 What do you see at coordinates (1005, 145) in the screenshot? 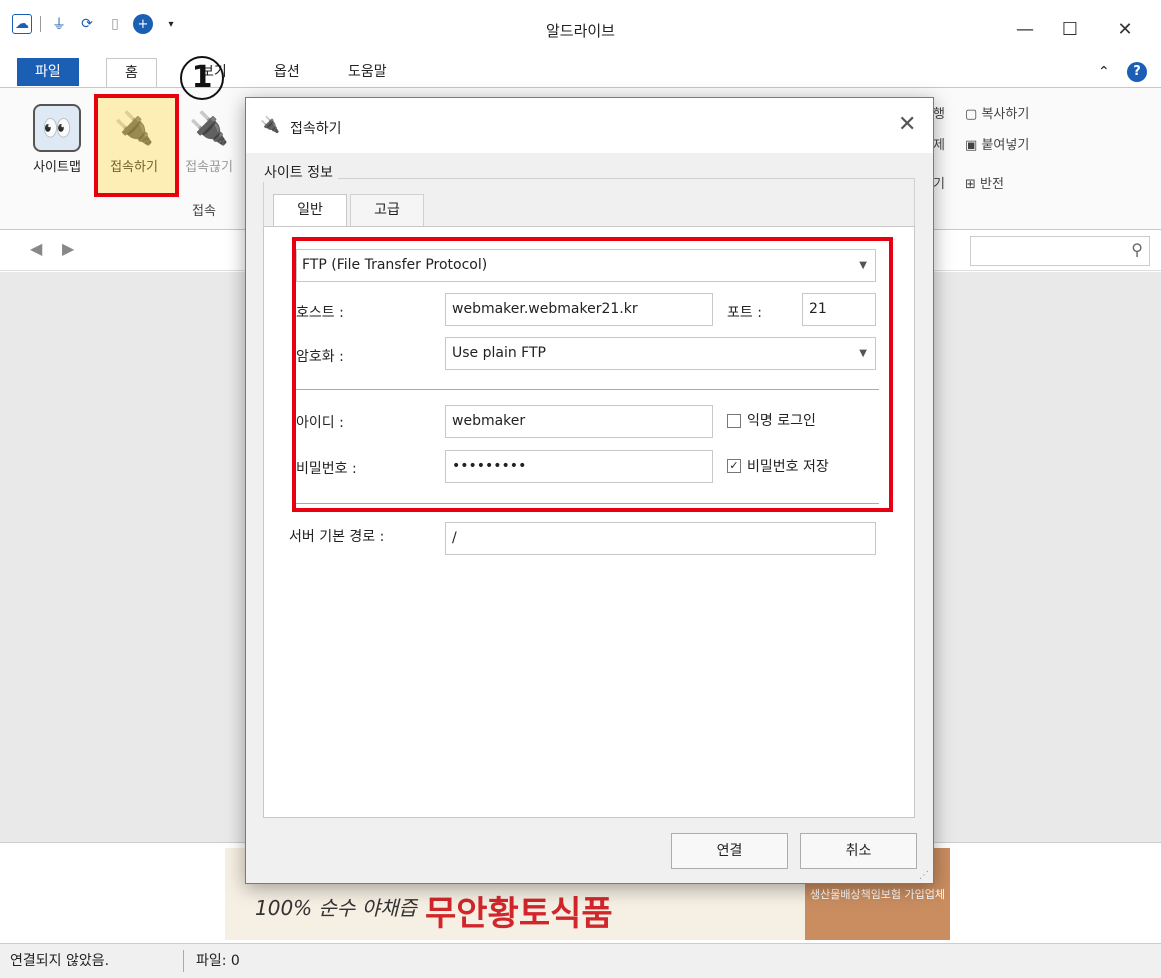
I see `paste-label: 붙여넣기` at bounding box center [1005, 145].